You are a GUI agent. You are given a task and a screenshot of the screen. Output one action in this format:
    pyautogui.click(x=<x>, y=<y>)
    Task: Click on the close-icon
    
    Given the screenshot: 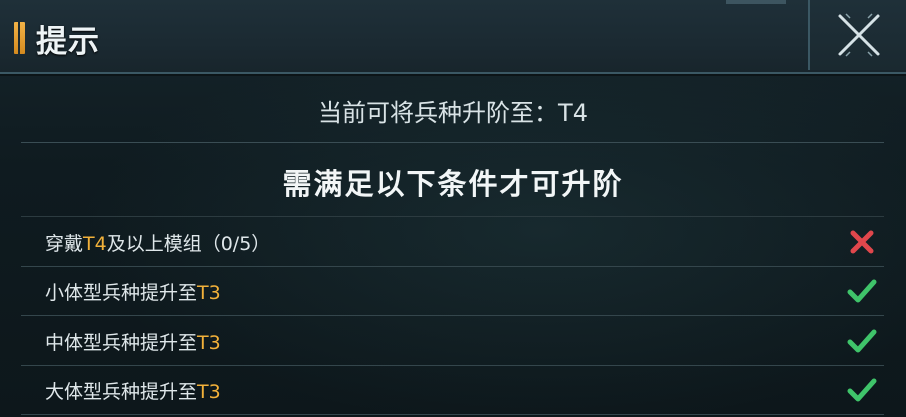 What is the action you would take?
    pyautogui.click(x=859, y=35)
    